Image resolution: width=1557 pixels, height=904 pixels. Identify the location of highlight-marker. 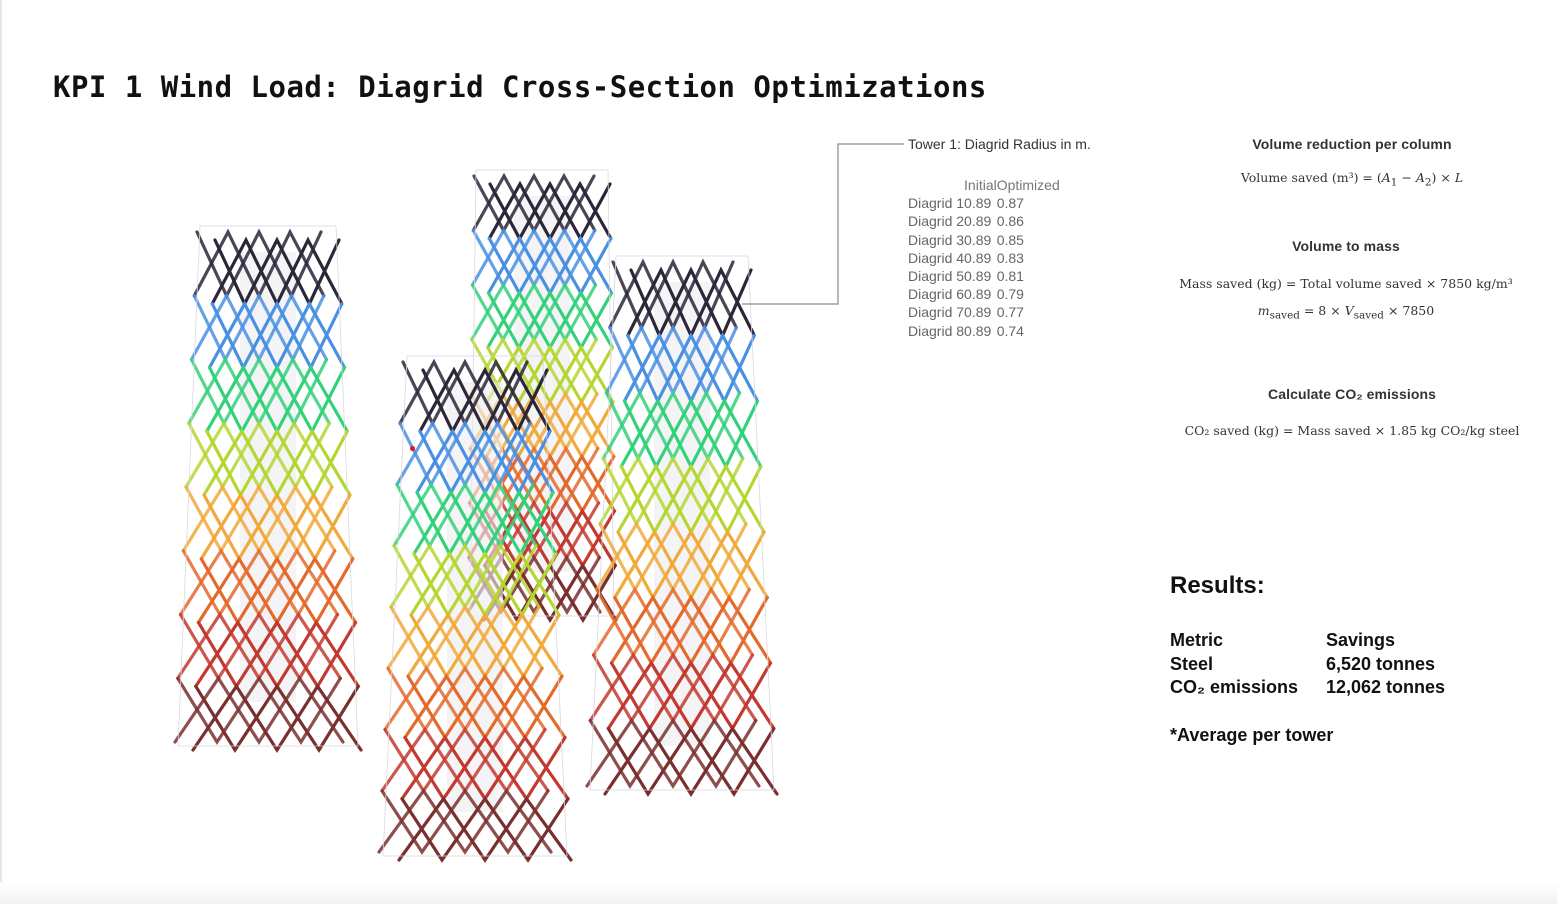
(412, 448).